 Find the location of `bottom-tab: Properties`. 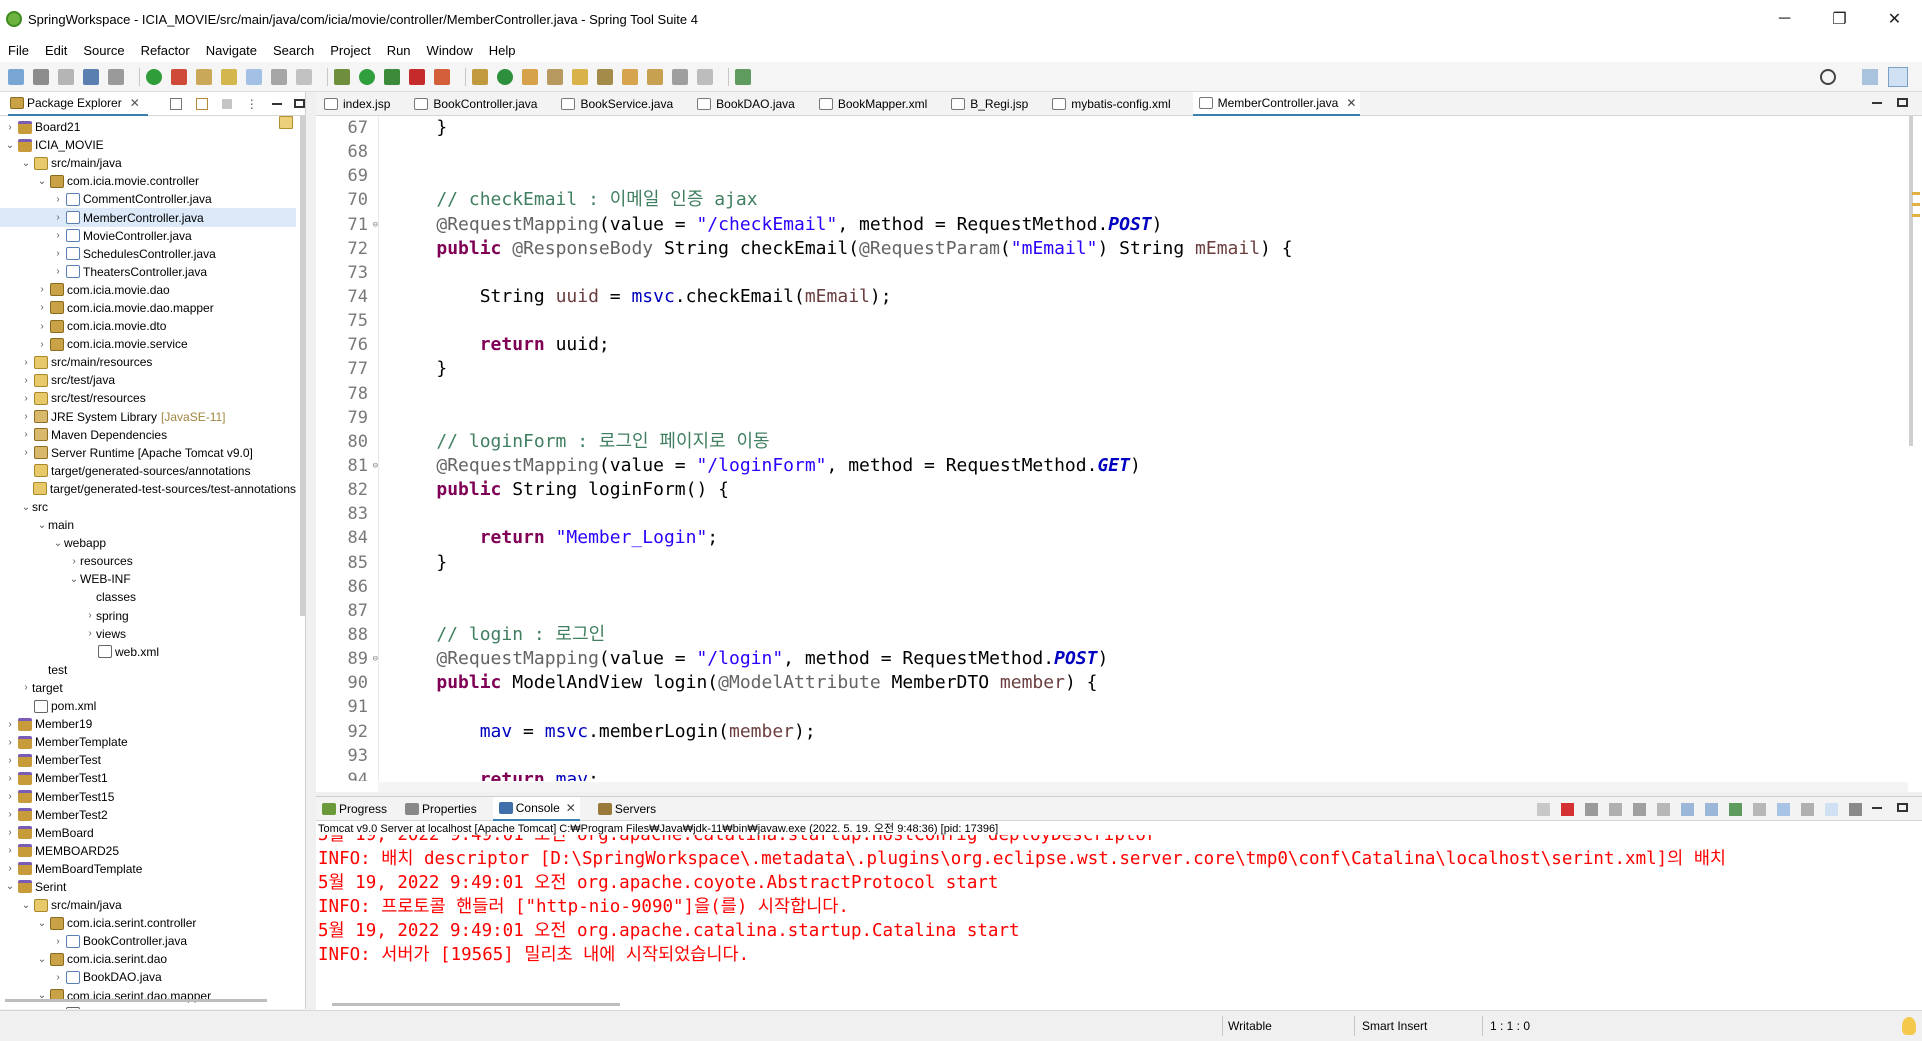

bottom-tab: Properties is located at coordinates (440, 809).